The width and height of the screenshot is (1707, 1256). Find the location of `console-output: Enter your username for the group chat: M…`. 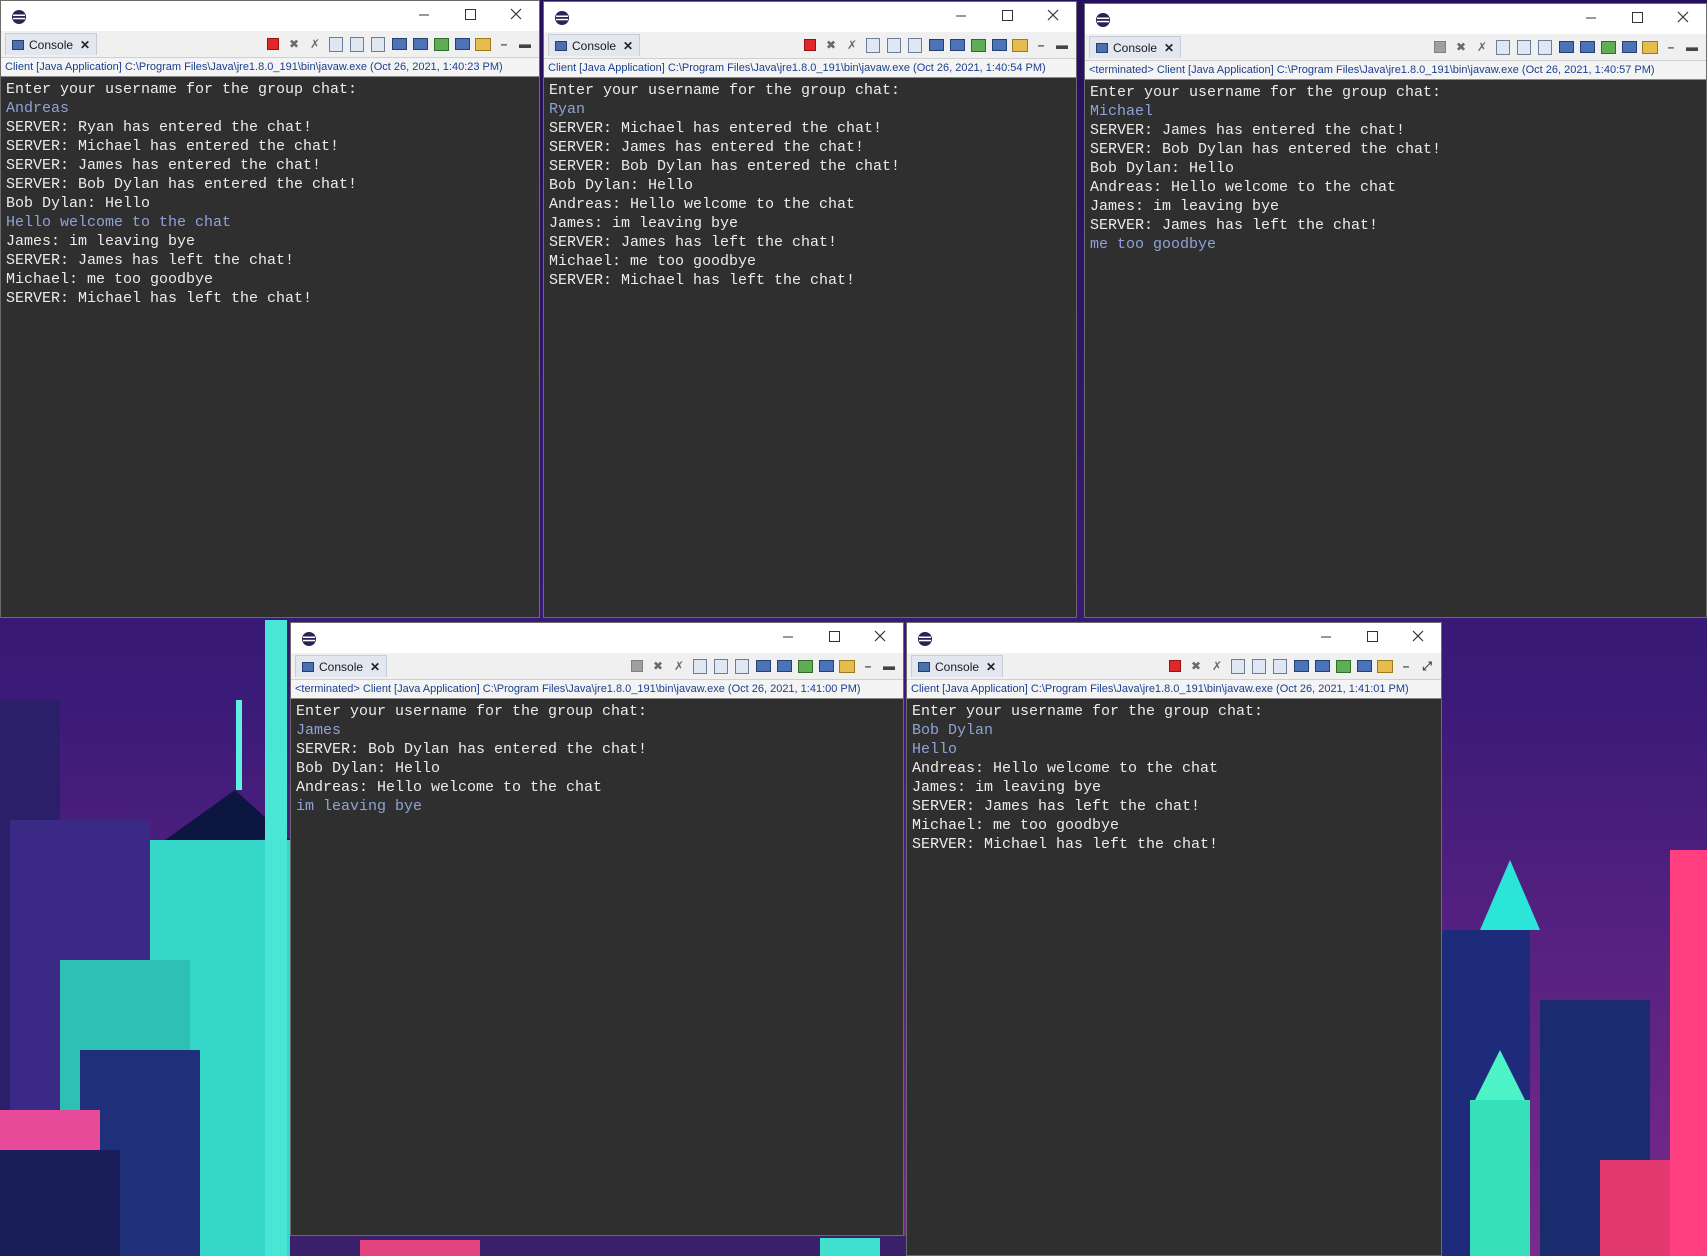

console-output: Enter your username for the group chat: M… is located at coordinates (1395, 167).